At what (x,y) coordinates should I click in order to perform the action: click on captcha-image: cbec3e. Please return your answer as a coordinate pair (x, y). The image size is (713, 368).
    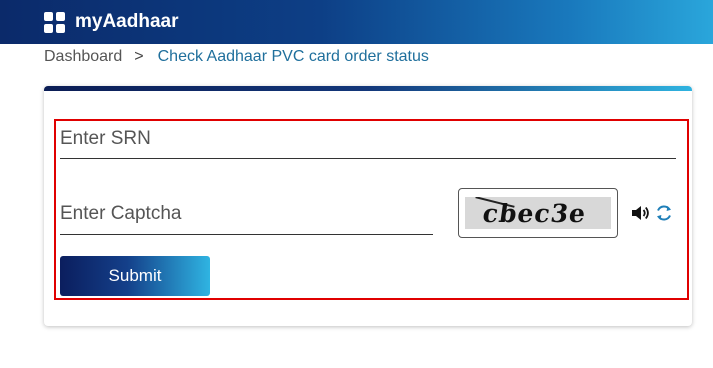
    Looking at the image, I should click on (538, 213).